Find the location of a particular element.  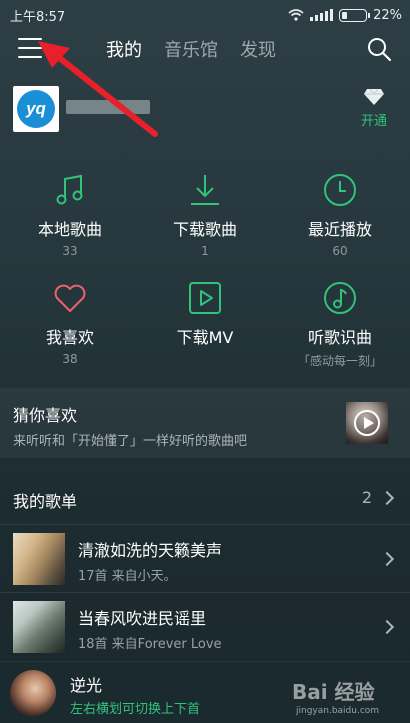

download-icon is located at coordinates (205, 190).